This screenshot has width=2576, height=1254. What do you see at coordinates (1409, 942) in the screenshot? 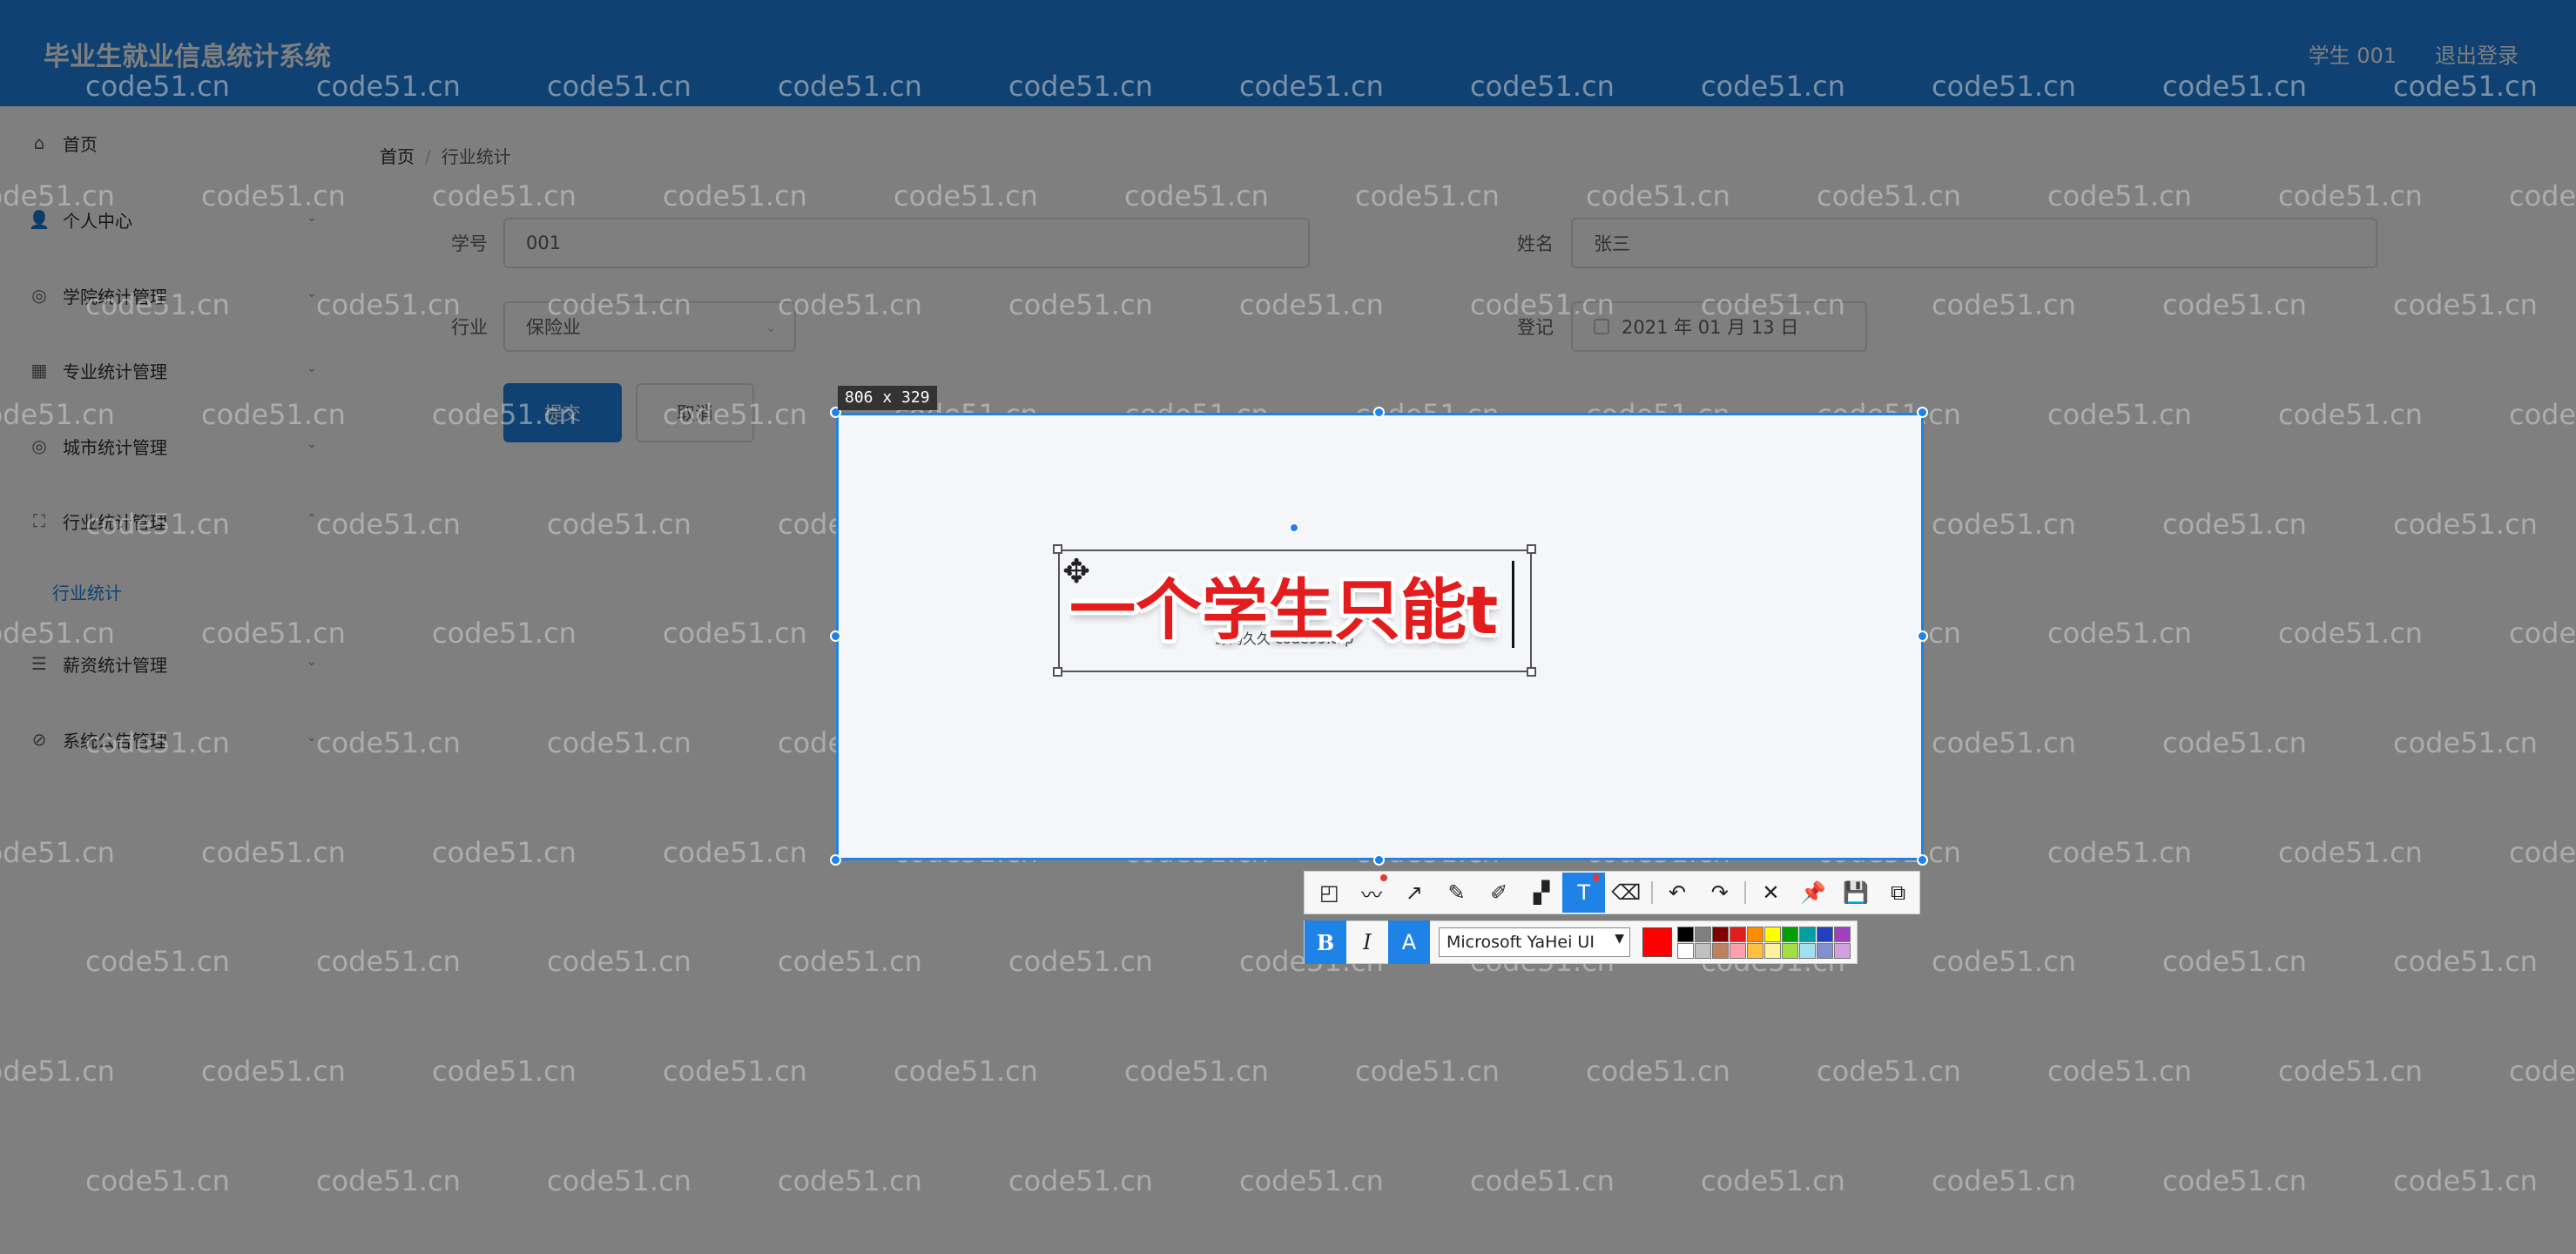
I see `text-color-icon: A` at bounding box center [1409, 942].